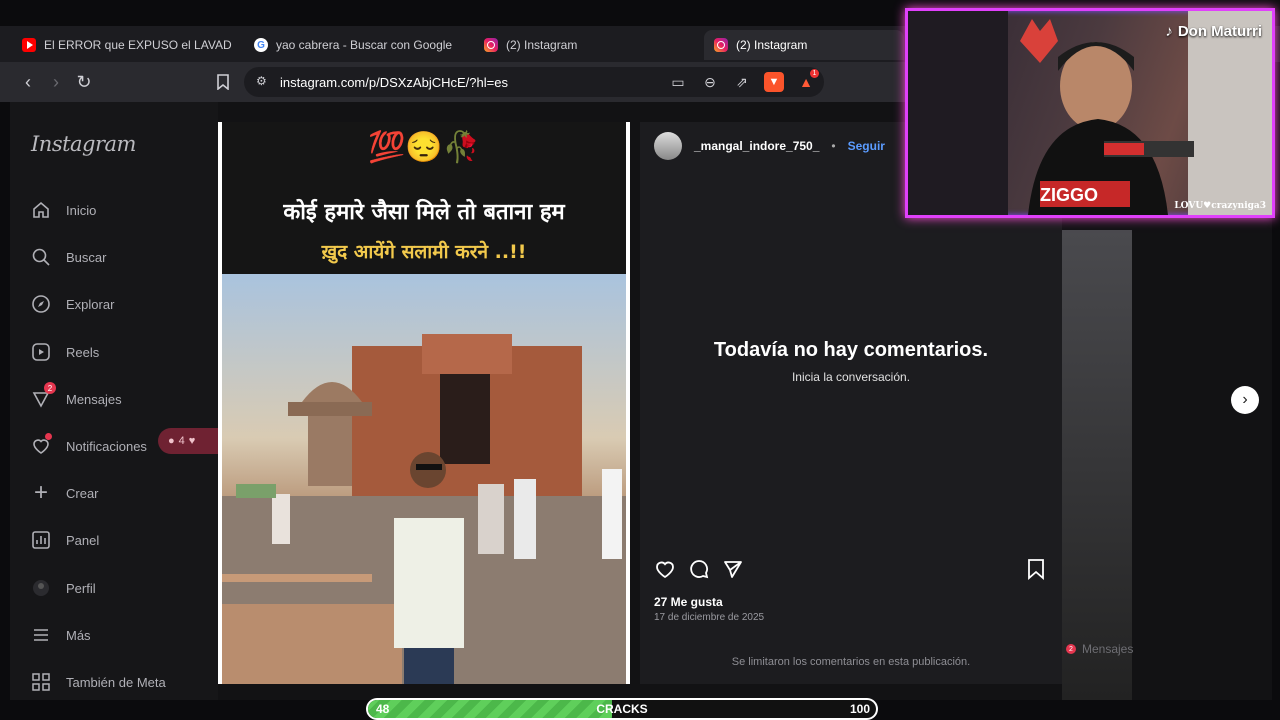  I want to click on messenger-icon: 2, so click(43, 396).